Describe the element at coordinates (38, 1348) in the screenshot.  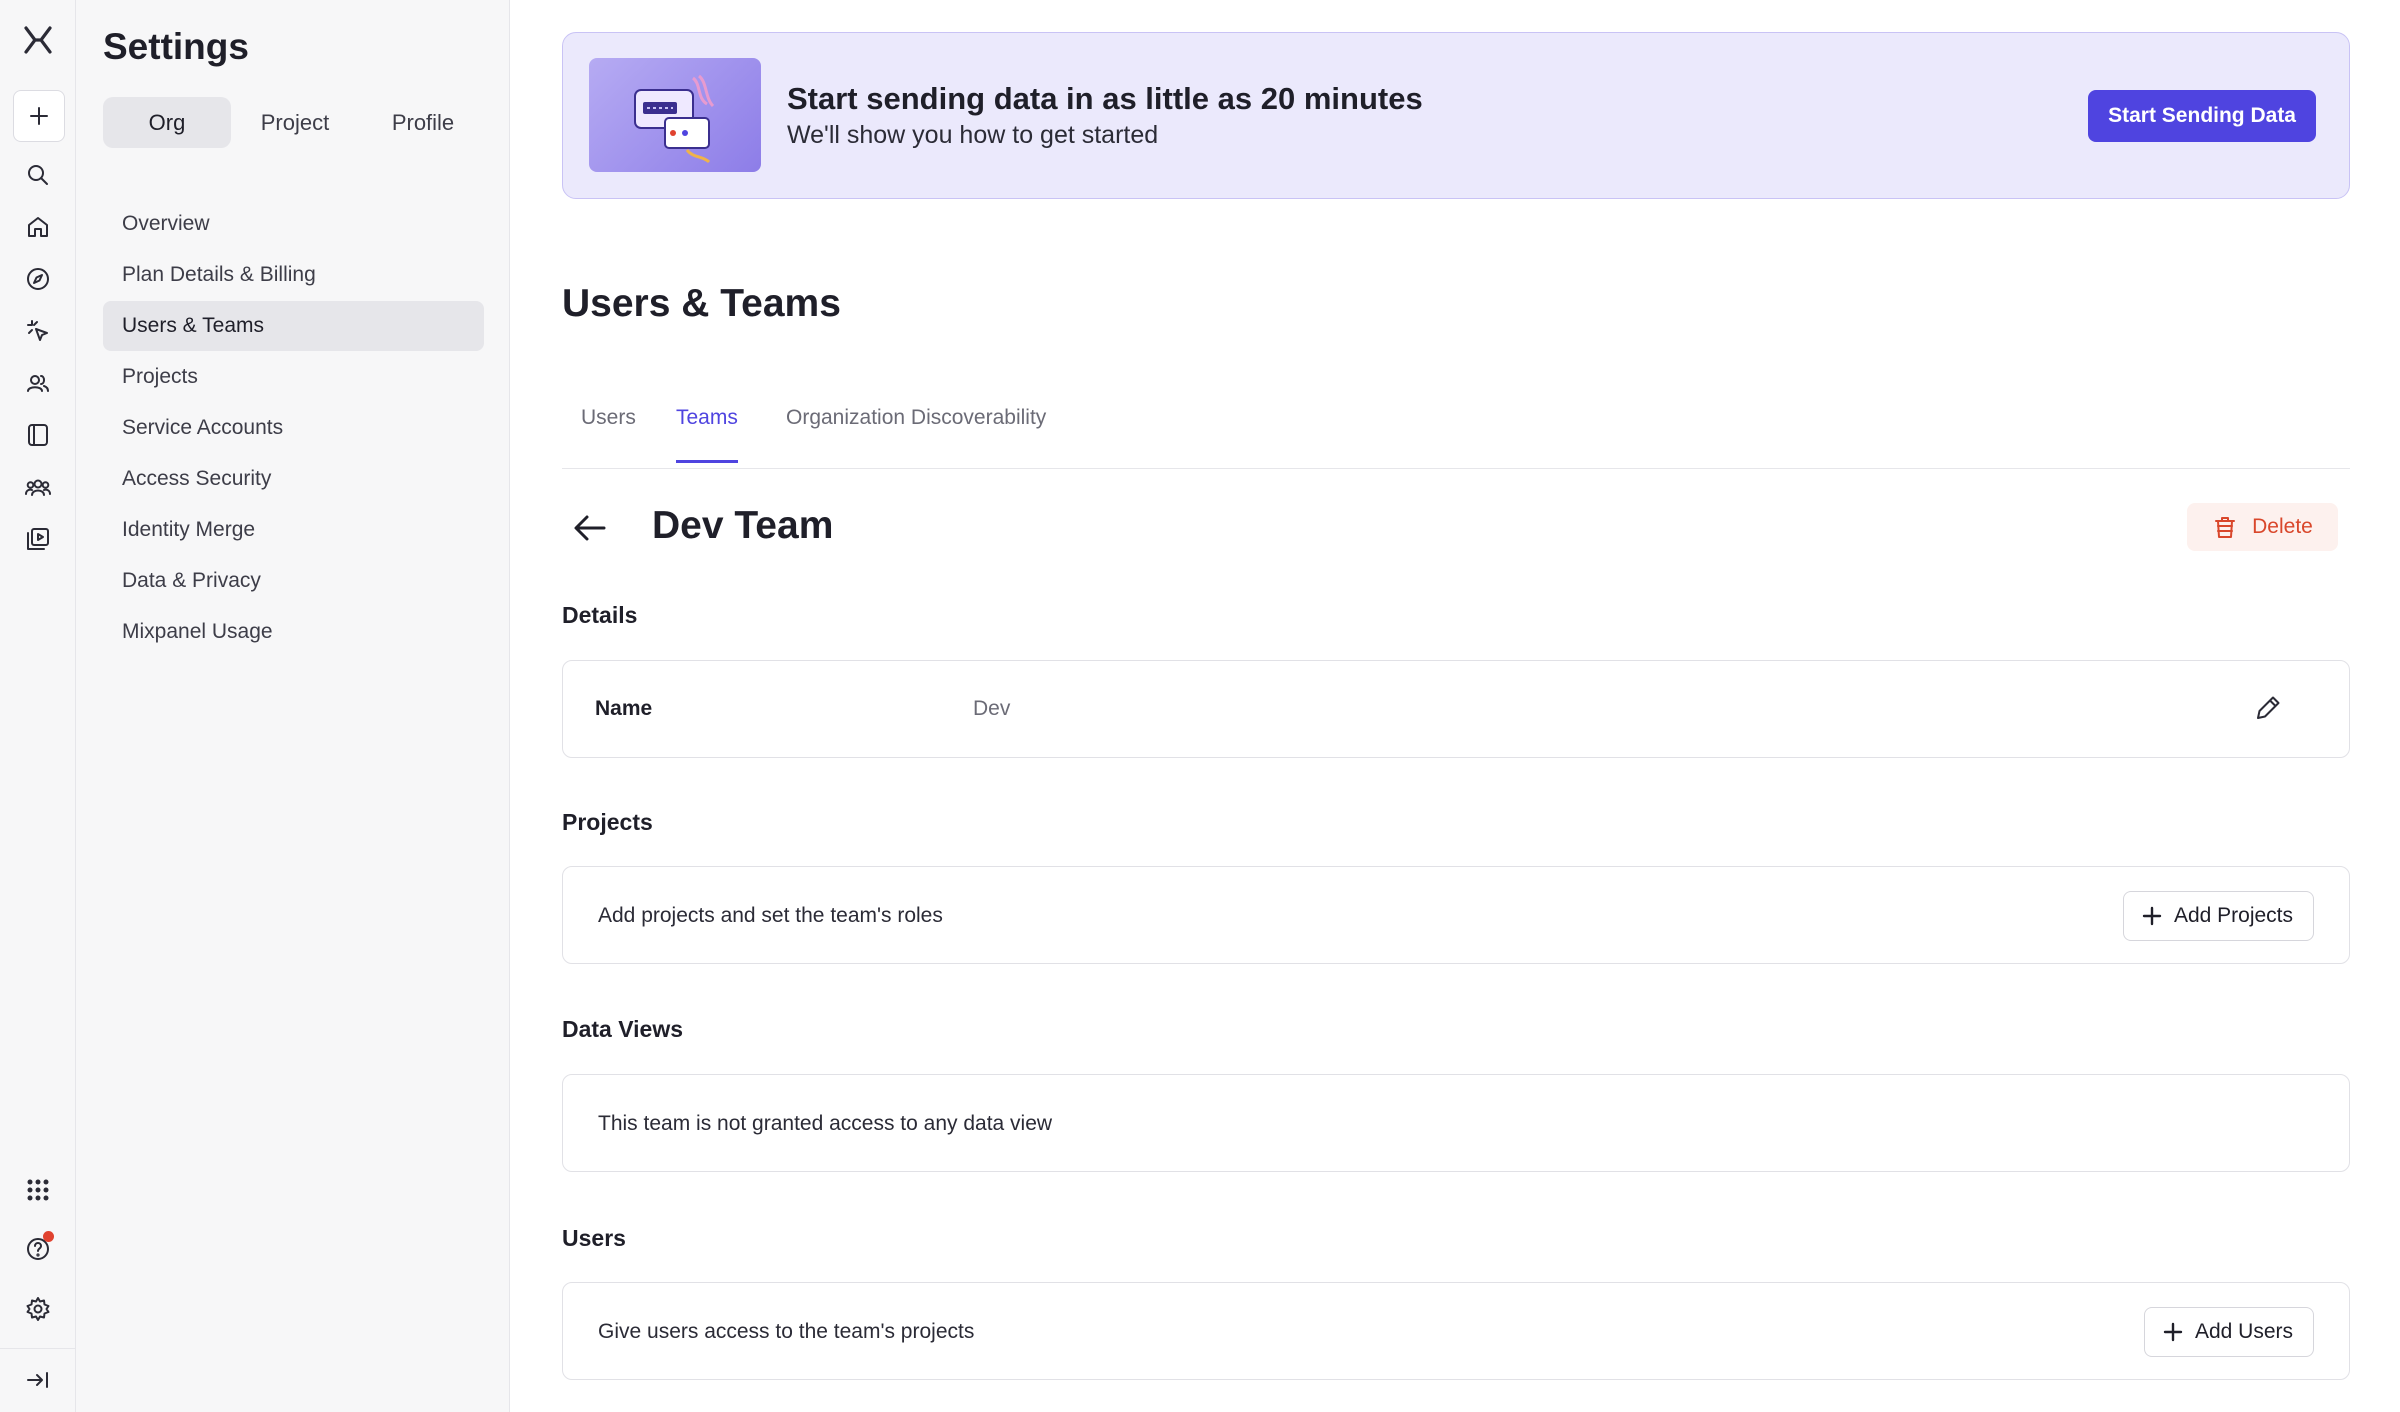
I see `rail-divider` at that location.